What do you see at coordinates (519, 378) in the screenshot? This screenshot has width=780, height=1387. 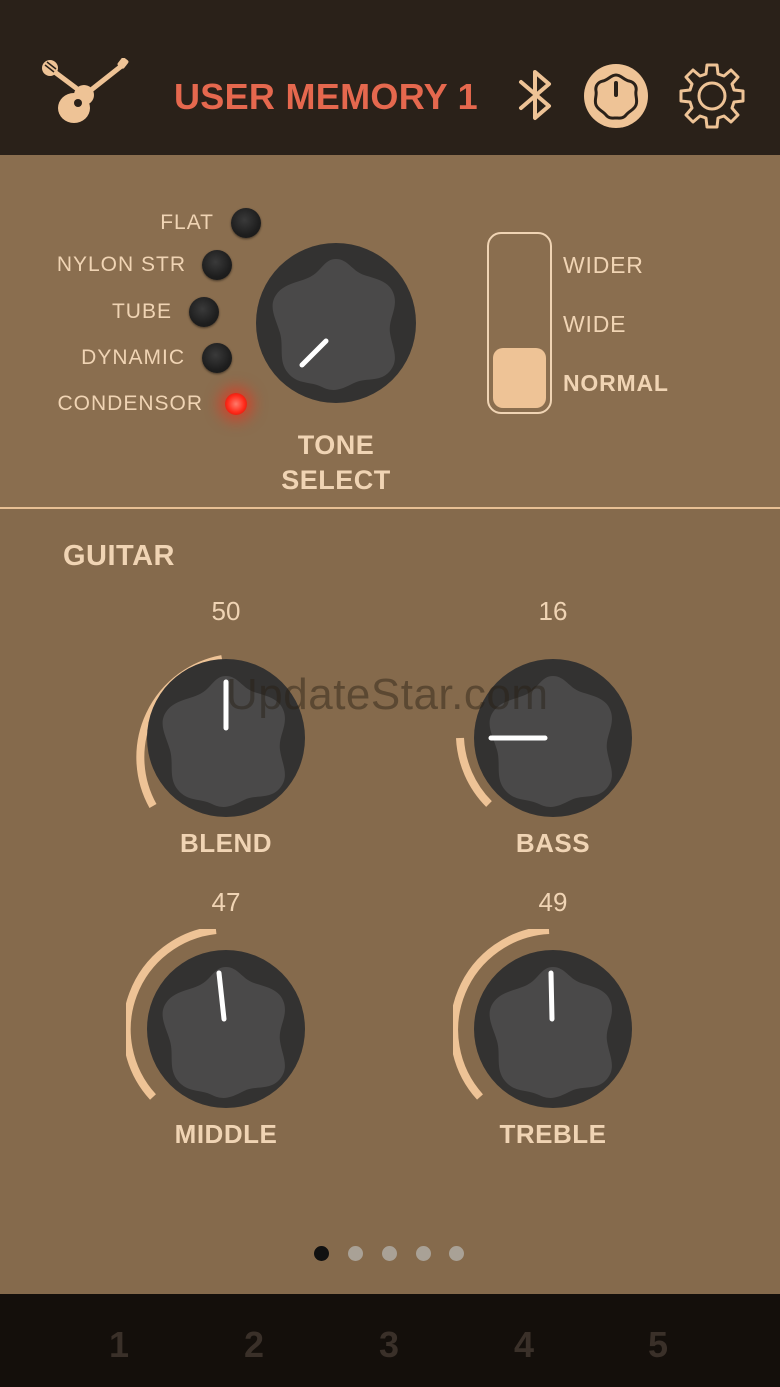 I see `width-switch-thumb` at bounding box center [519, 378].